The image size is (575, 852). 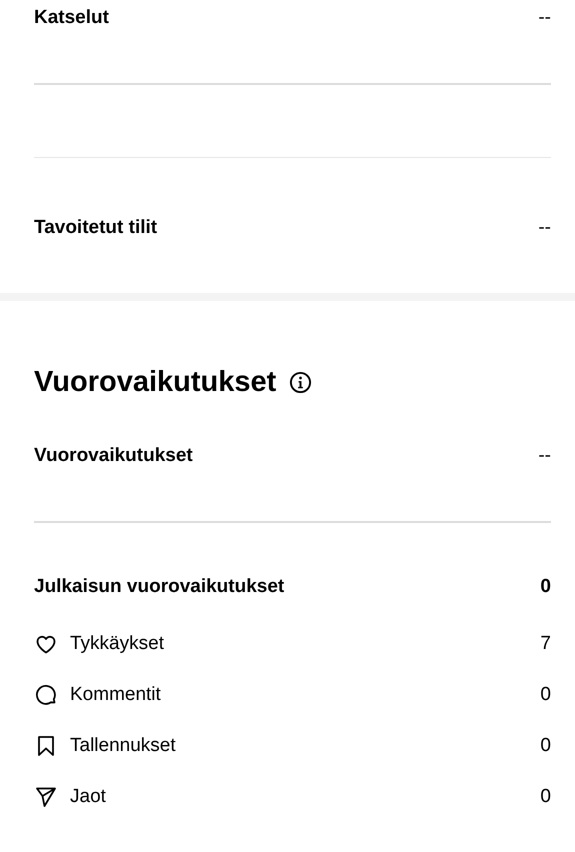 What do you see at coordinates (88, 797) in the screenshot?
I see `metric-label: Jaot` at bounding box center [88, 797].